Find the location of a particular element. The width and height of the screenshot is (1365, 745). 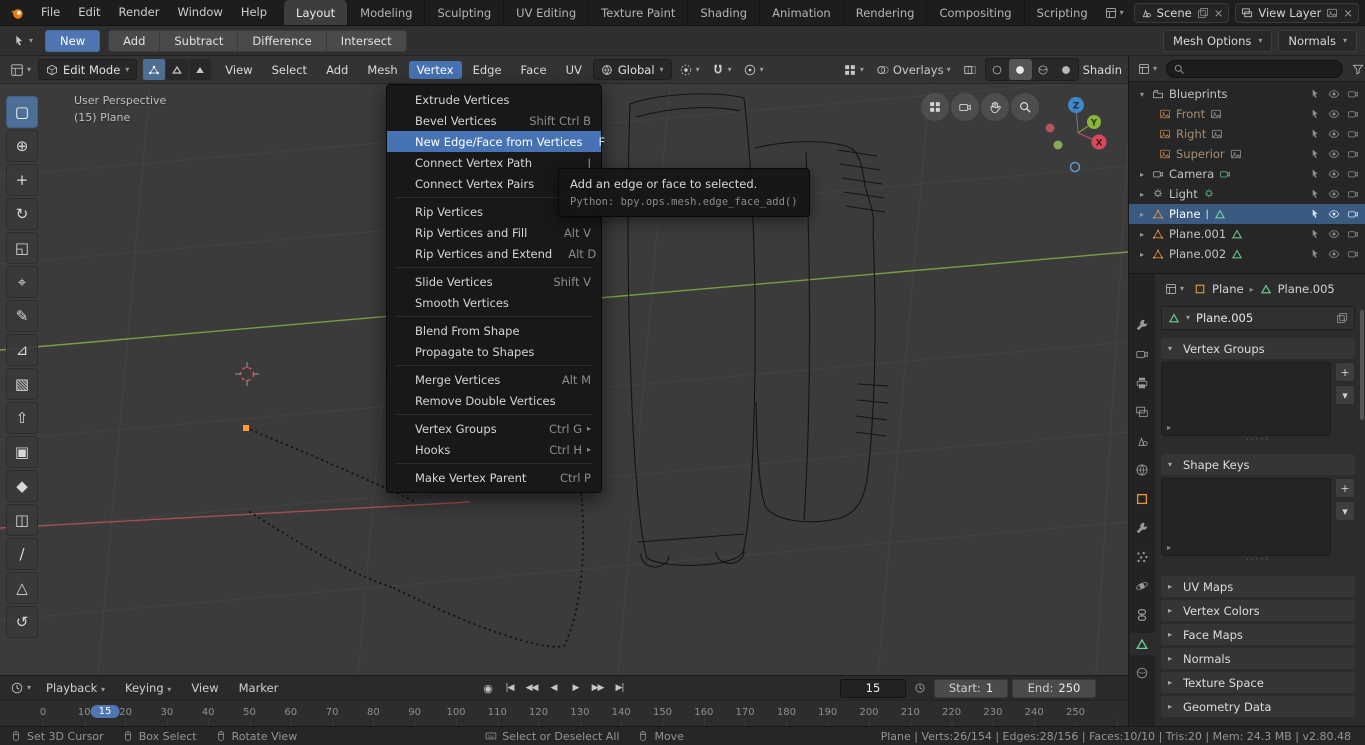

menu-window: Window is located at coordinates (199, 12).